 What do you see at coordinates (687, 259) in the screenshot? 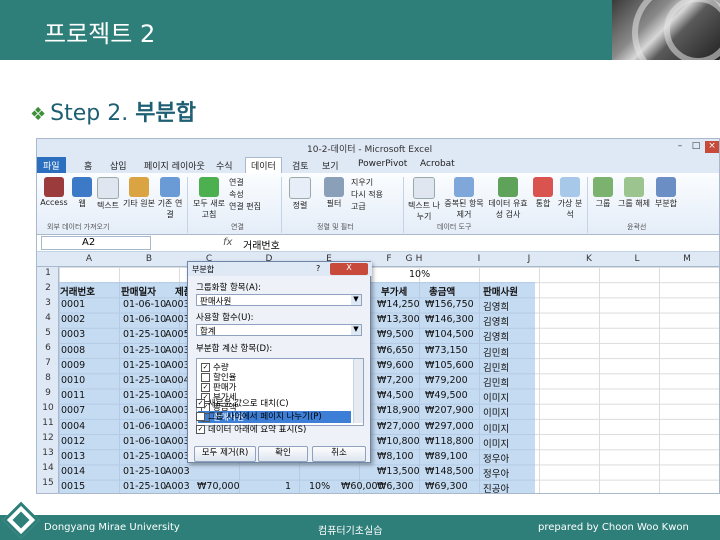
I see `col-header: M` at bounding box center [687, 259].